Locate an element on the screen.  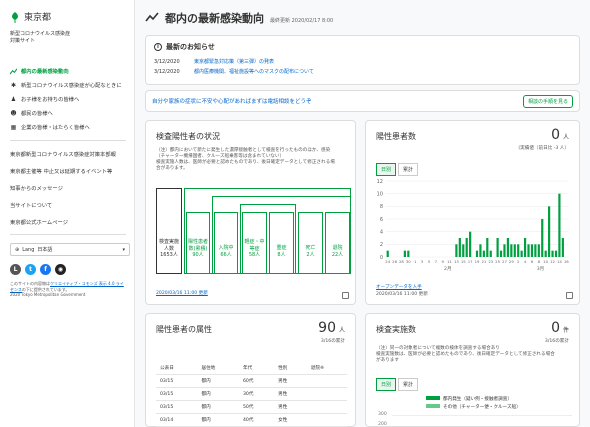
positive-count: 0 人 is located at coordinates (560, 135).